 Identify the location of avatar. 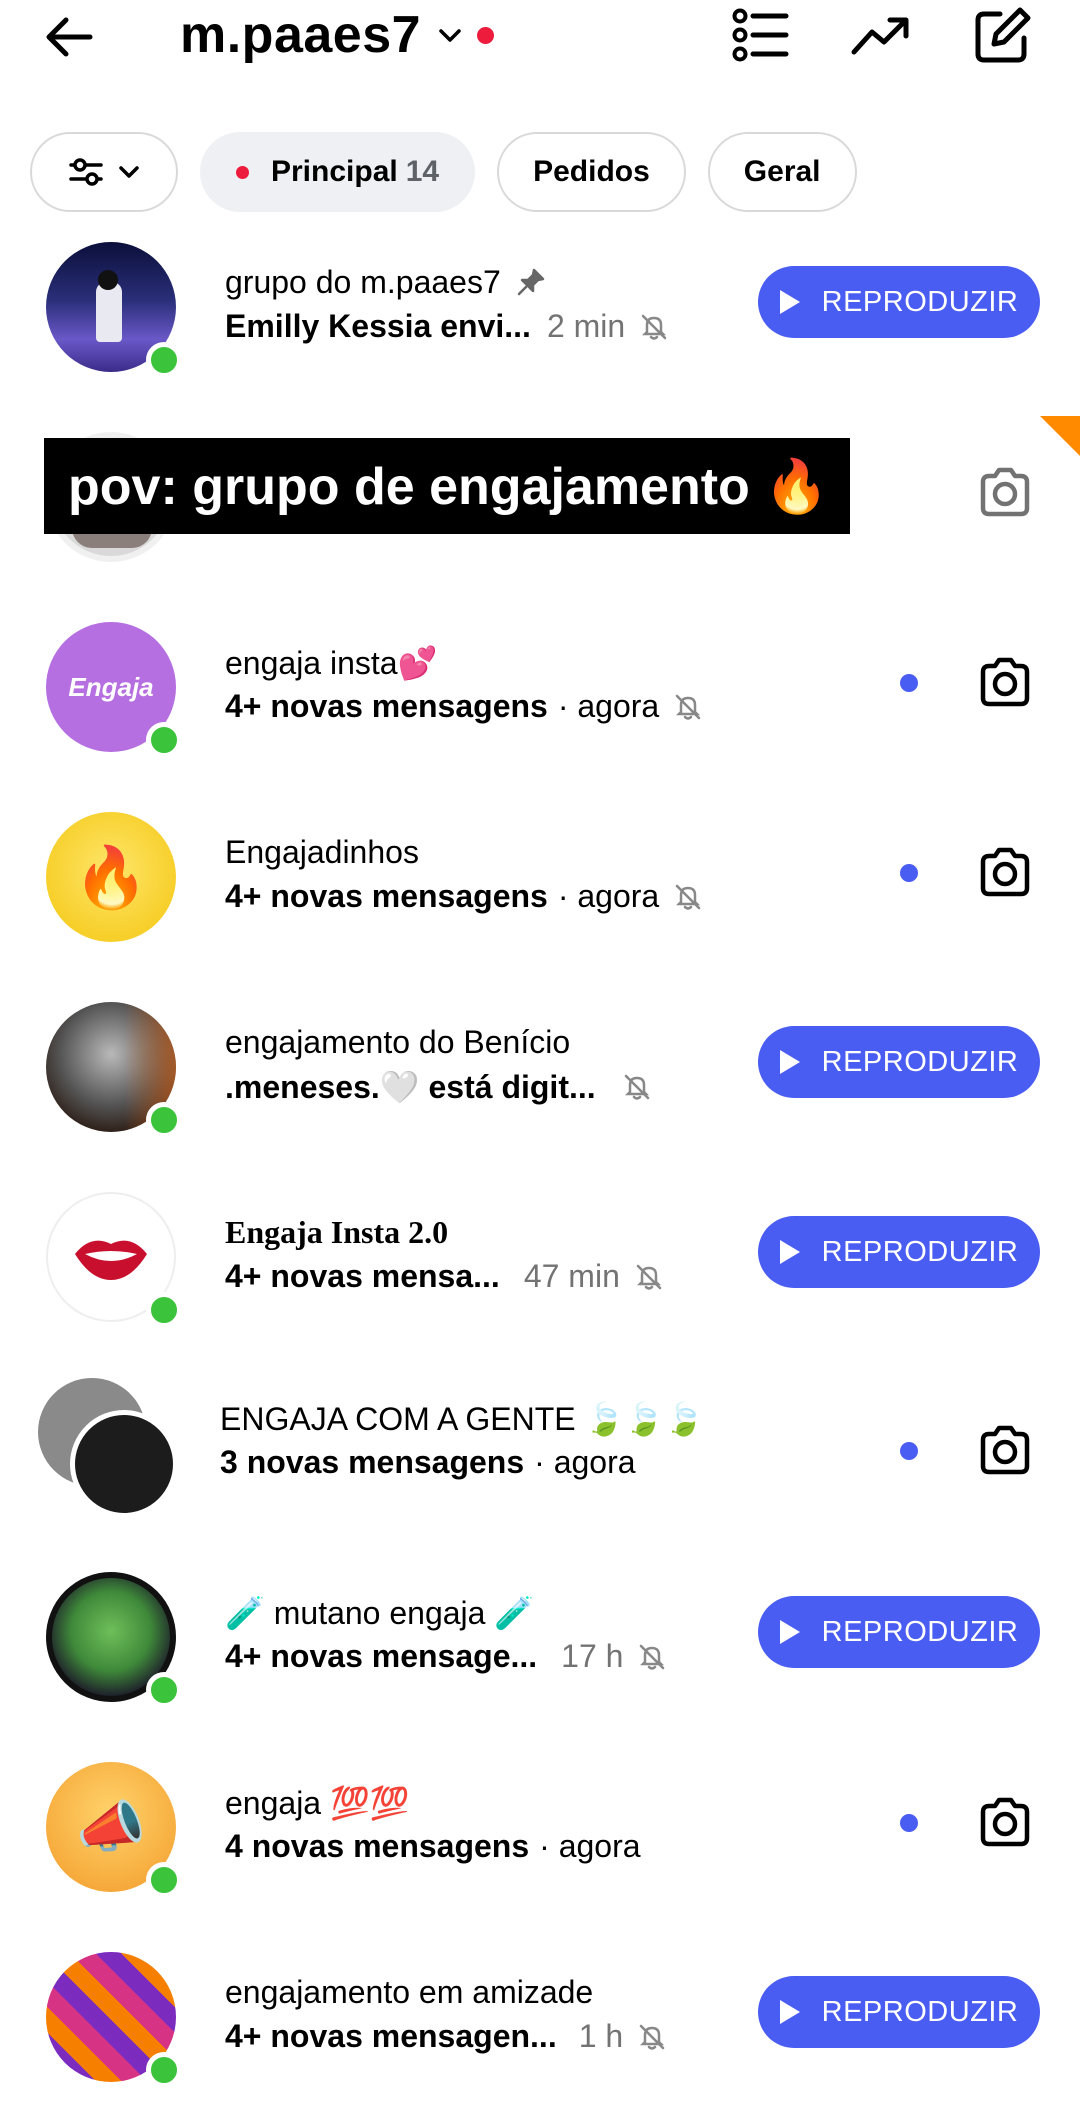
(124, 1464).